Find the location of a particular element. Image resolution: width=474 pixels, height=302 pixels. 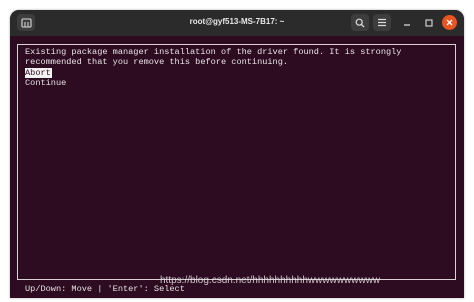

maximize-icon is located at coordinates (429, 23).